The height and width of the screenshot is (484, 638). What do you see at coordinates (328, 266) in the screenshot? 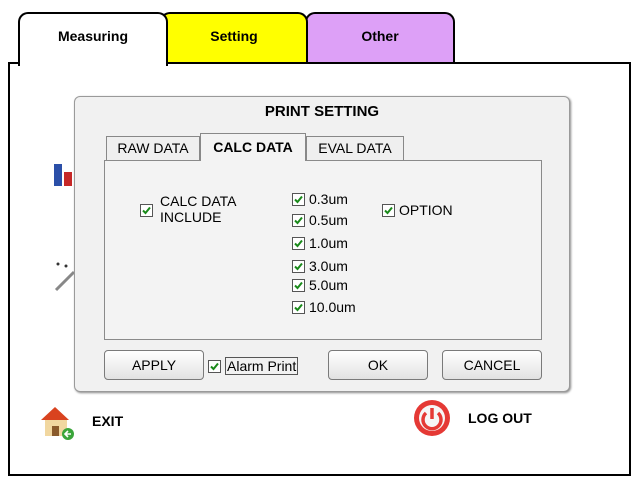
I see `size-label: 3.0um` at bounding box center [328, 266].